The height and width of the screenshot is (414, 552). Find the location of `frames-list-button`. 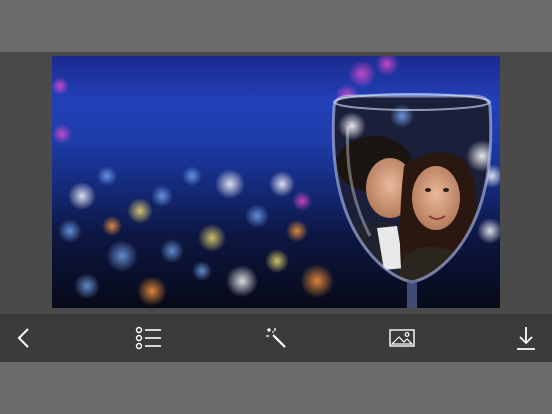

frames-list-button is located at coordinates (149, 338).